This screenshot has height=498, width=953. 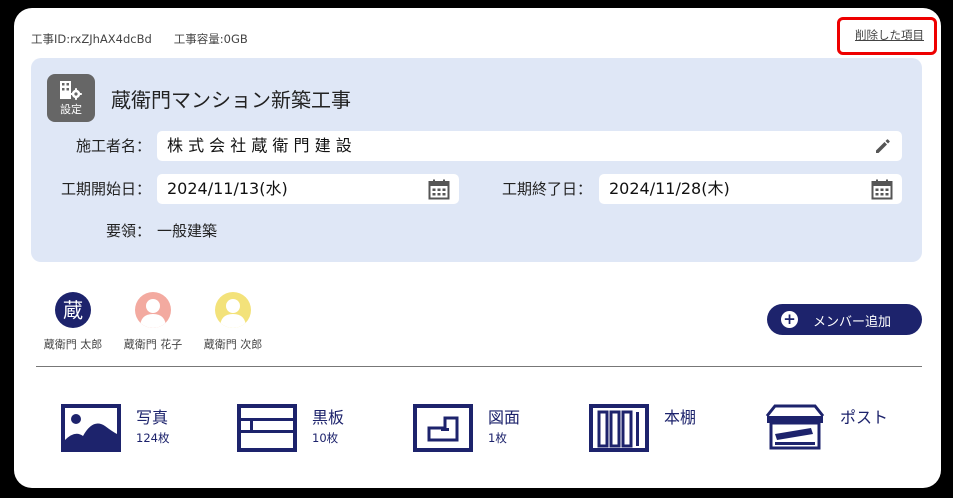 I want to click on avatar: 蔵, so click(x=73, y=310).